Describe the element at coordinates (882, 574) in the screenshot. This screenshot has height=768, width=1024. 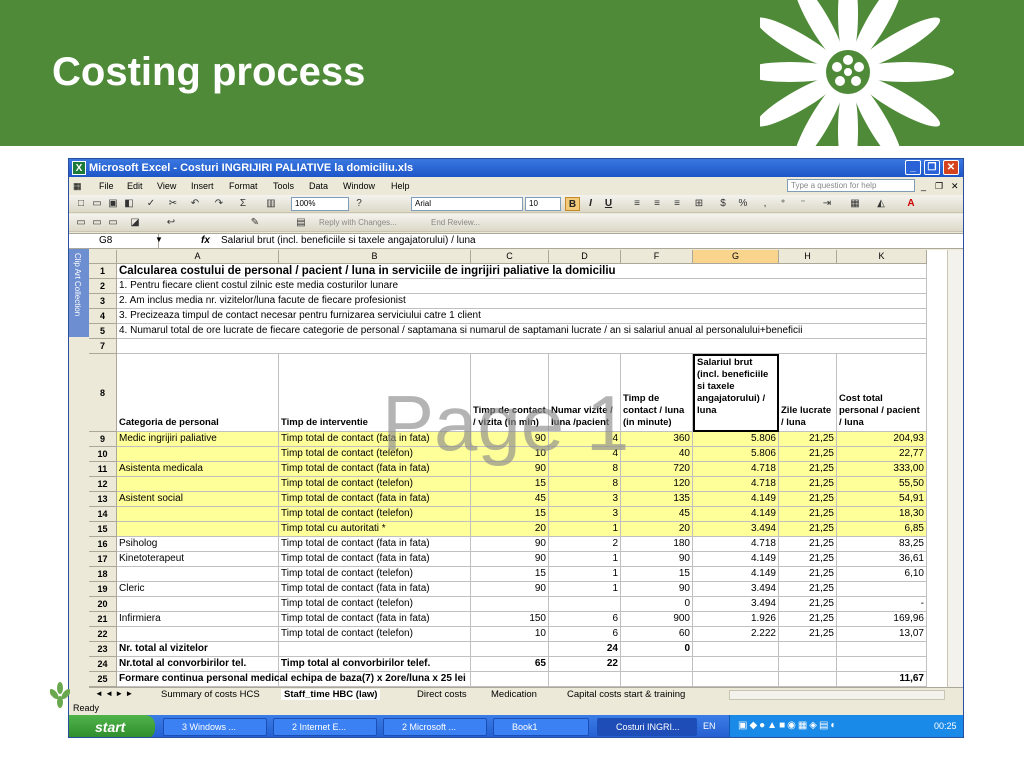
I see `table-cell: 6,10` at that location.